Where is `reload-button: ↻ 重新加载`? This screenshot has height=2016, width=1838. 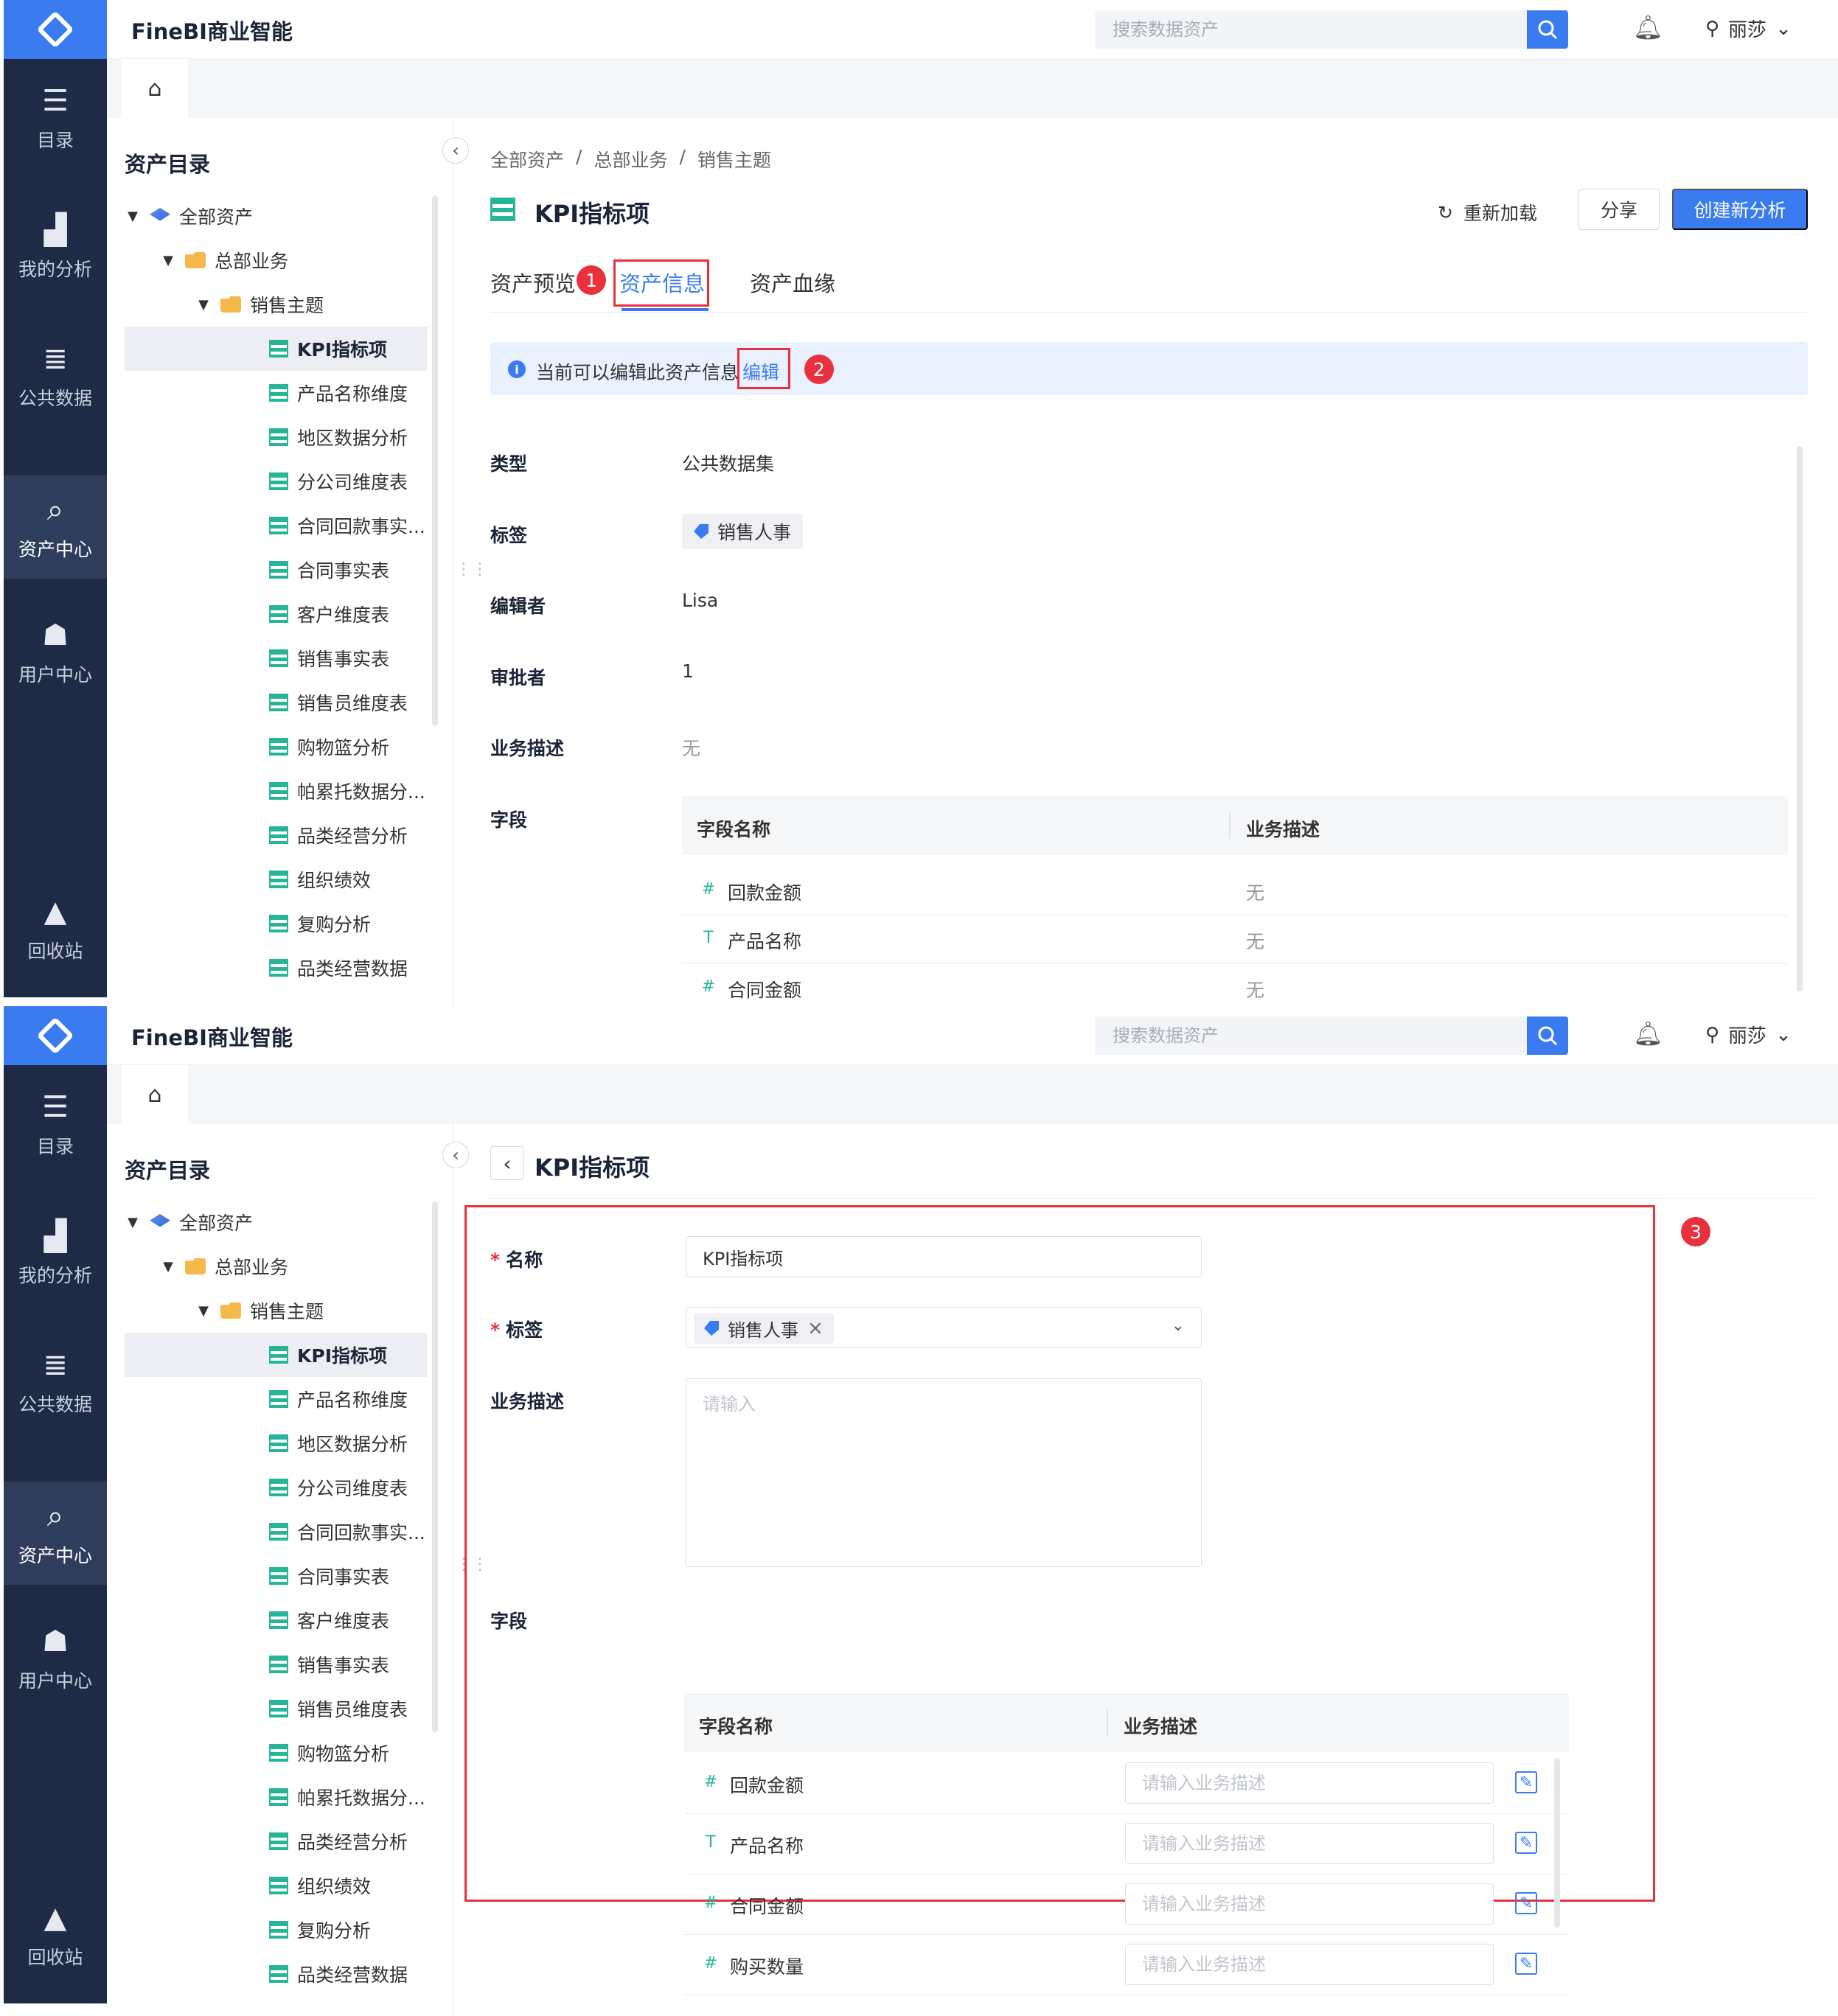 reload-button: ↻ 重新加载 is located at coordinates (1487, 212).